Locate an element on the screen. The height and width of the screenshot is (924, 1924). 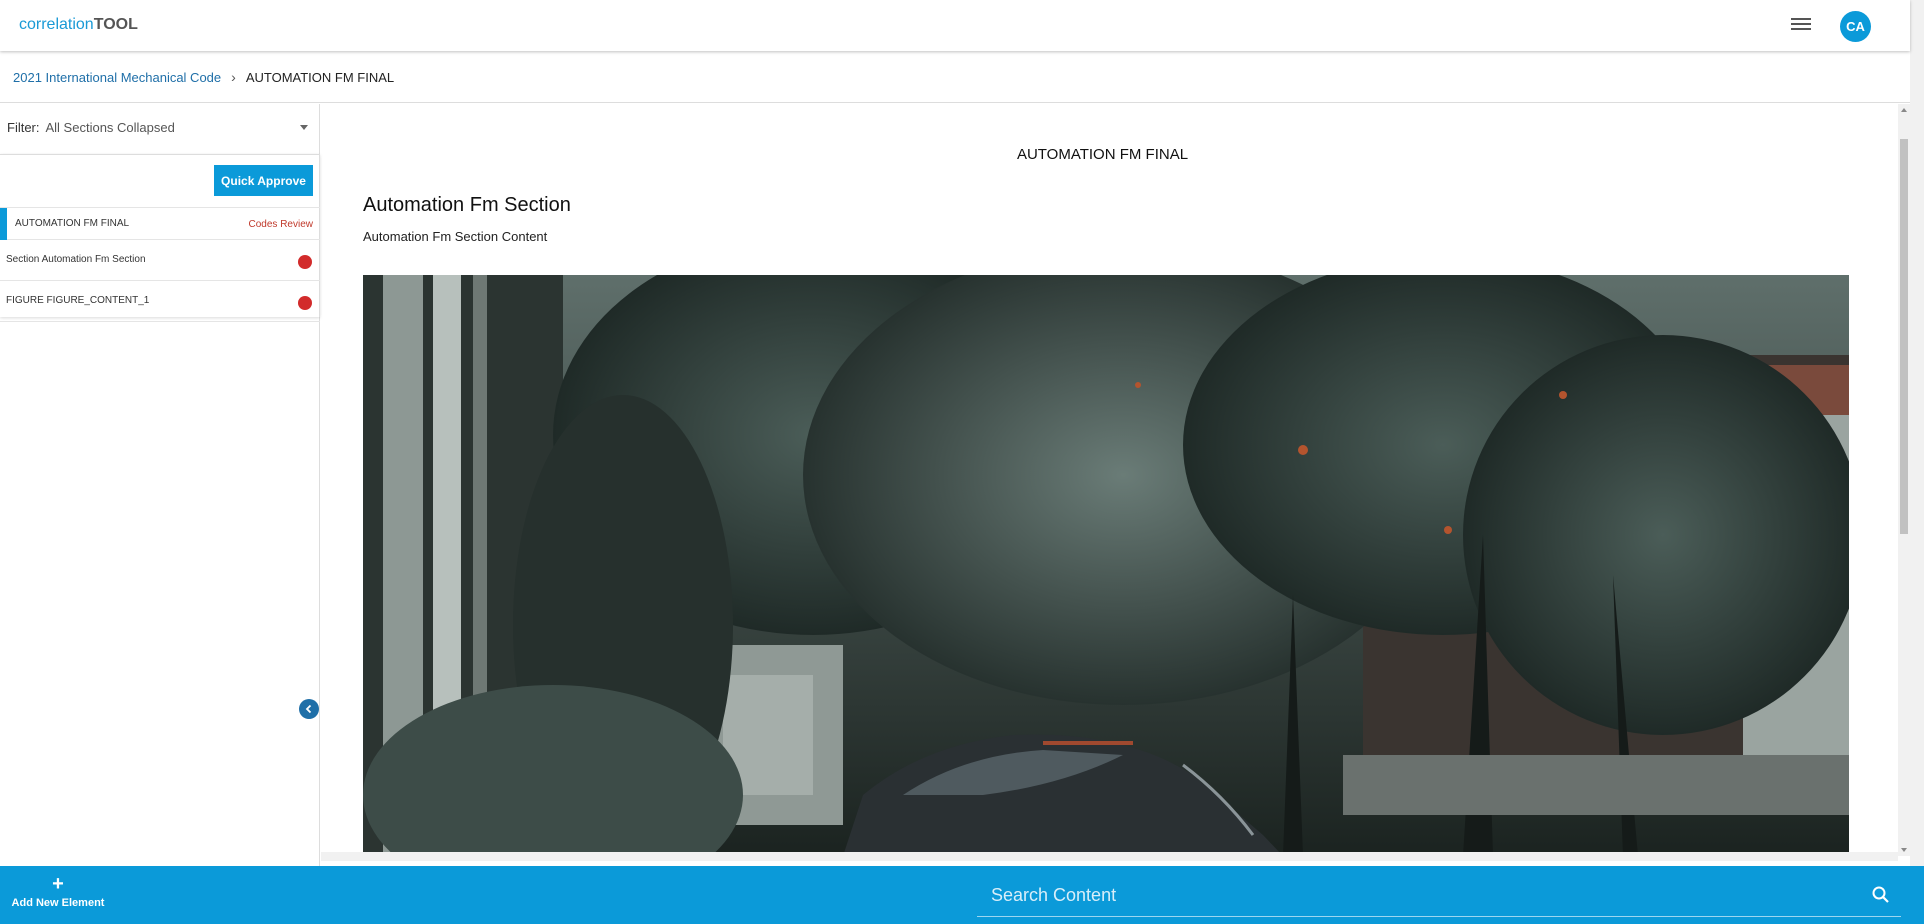
breadcrumb-parent-link: 2021 International Mechanical Code is located at coordinates (117, 77).